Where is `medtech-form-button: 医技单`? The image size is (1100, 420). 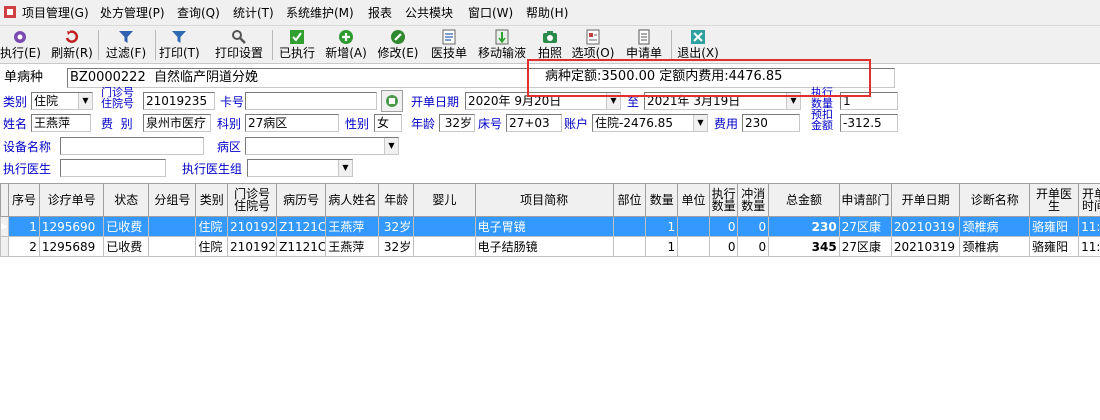 medtech-form-button: 医技单 is located at coordinates (449, 45).